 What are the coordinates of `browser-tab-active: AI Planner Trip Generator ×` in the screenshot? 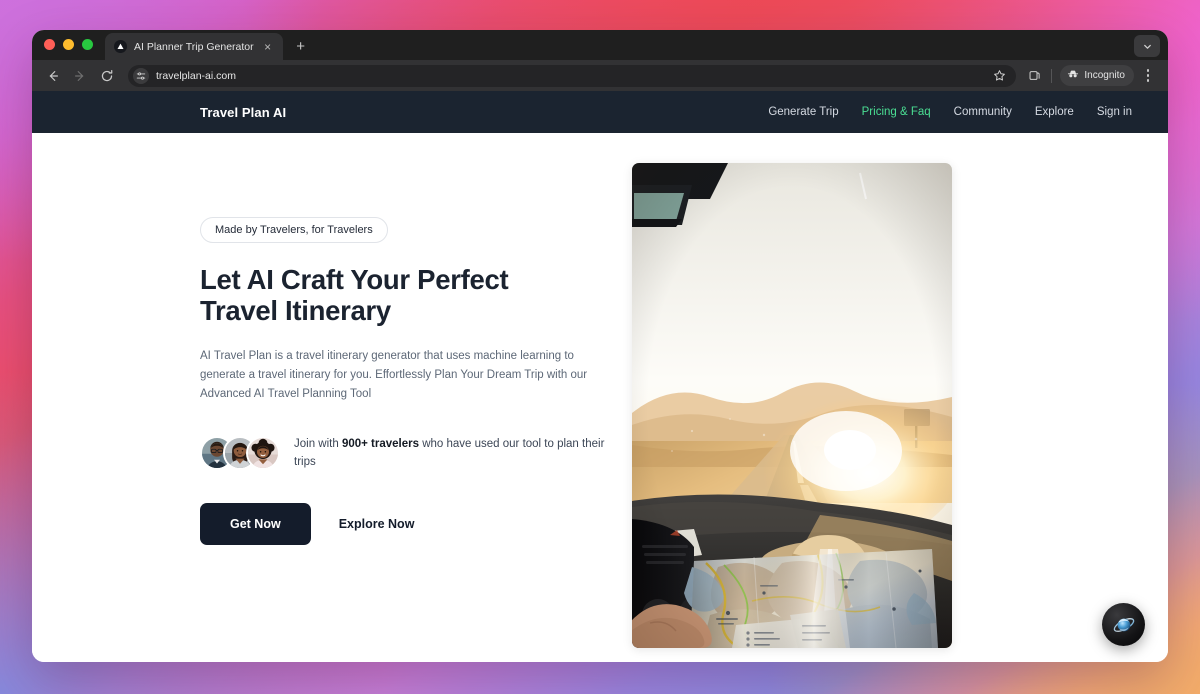 It's located at (194, 46).